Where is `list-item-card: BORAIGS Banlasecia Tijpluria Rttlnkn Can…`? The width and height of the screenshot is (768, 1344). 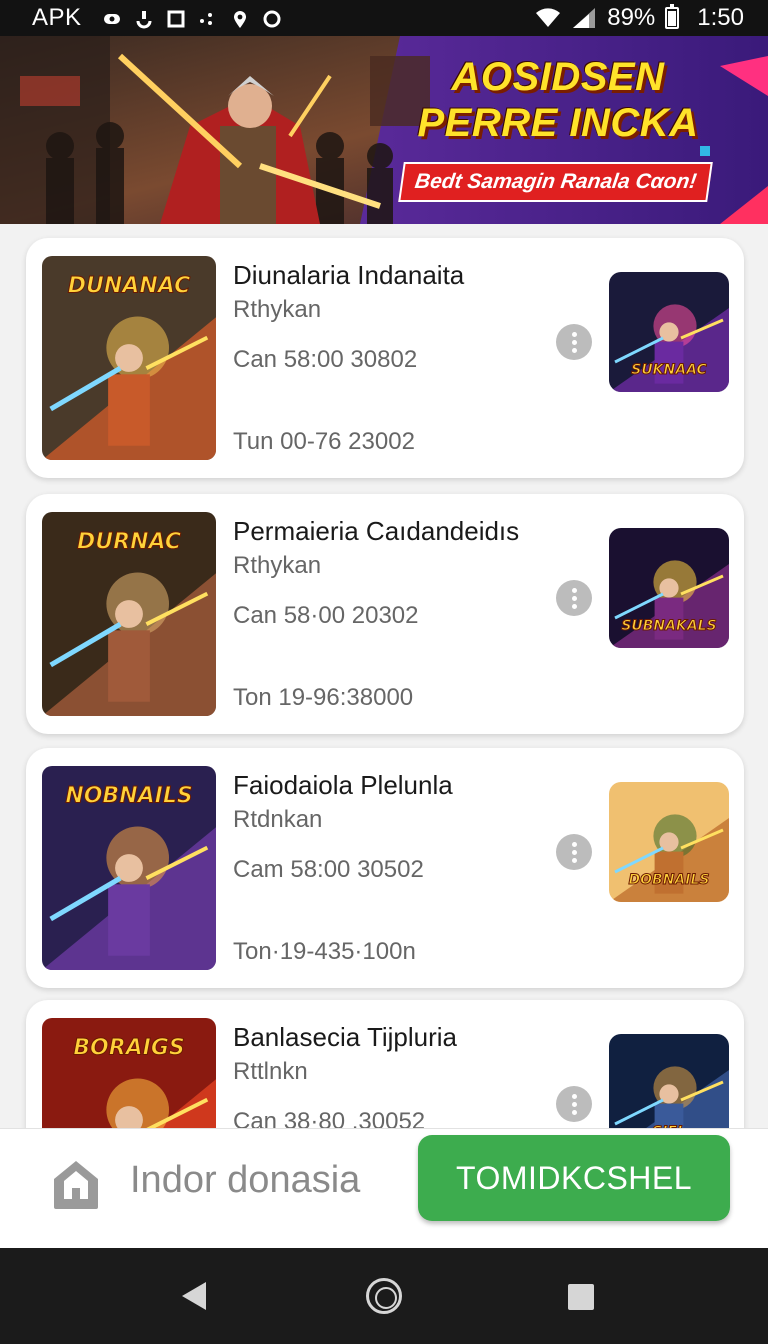 list-item-card: BORAIGS Banlasecia Tijpluria Rttlnkn Can… is located at coordinates (385, 1064).